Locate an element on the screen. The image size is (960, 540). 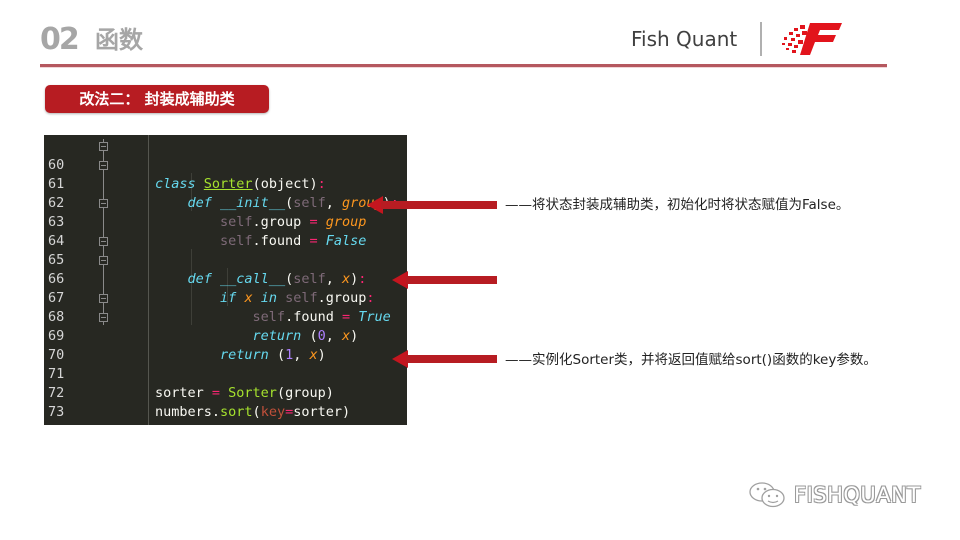
code-line: 64 is located at coordinates (225, 231).